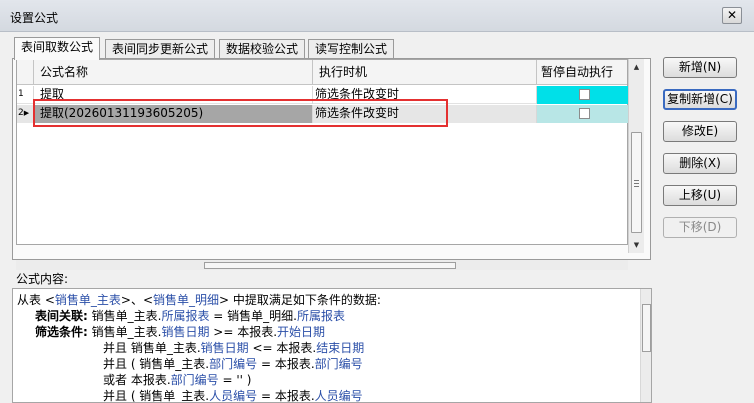 The height and width of the screenshot is (403, 754). I want to click on tab-data-validation-formula: 数据校验公式, so click(262, 49).